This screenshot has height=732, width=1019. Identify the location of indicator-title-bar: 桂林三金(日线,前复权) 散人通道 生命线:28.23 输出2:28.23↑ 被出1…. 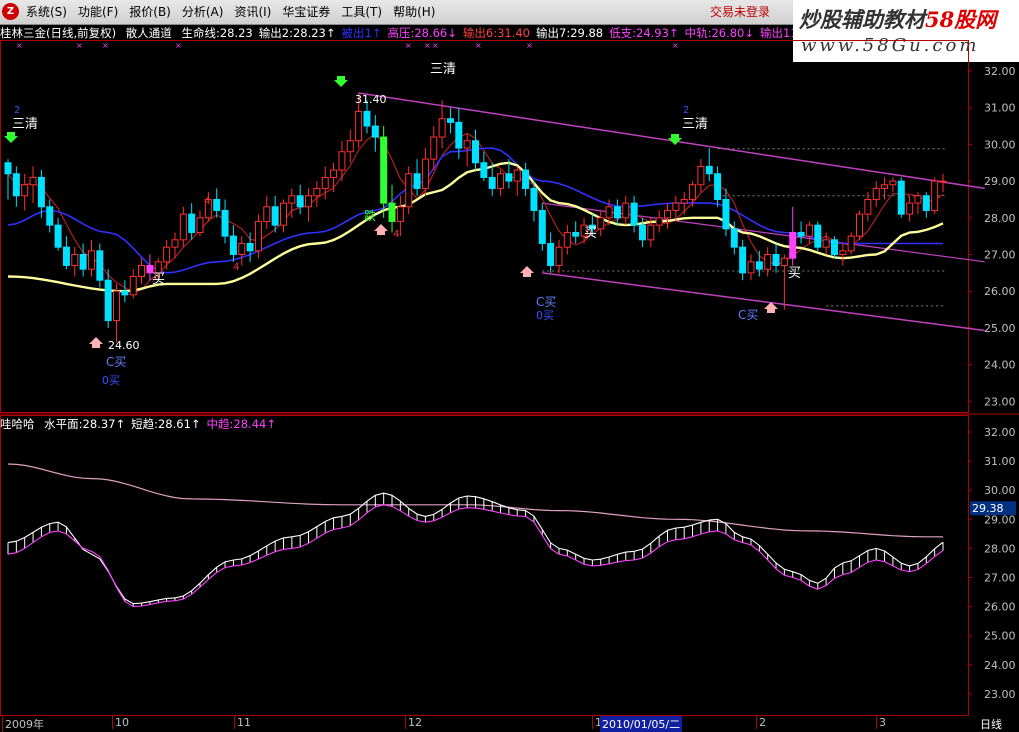
(396, 32).